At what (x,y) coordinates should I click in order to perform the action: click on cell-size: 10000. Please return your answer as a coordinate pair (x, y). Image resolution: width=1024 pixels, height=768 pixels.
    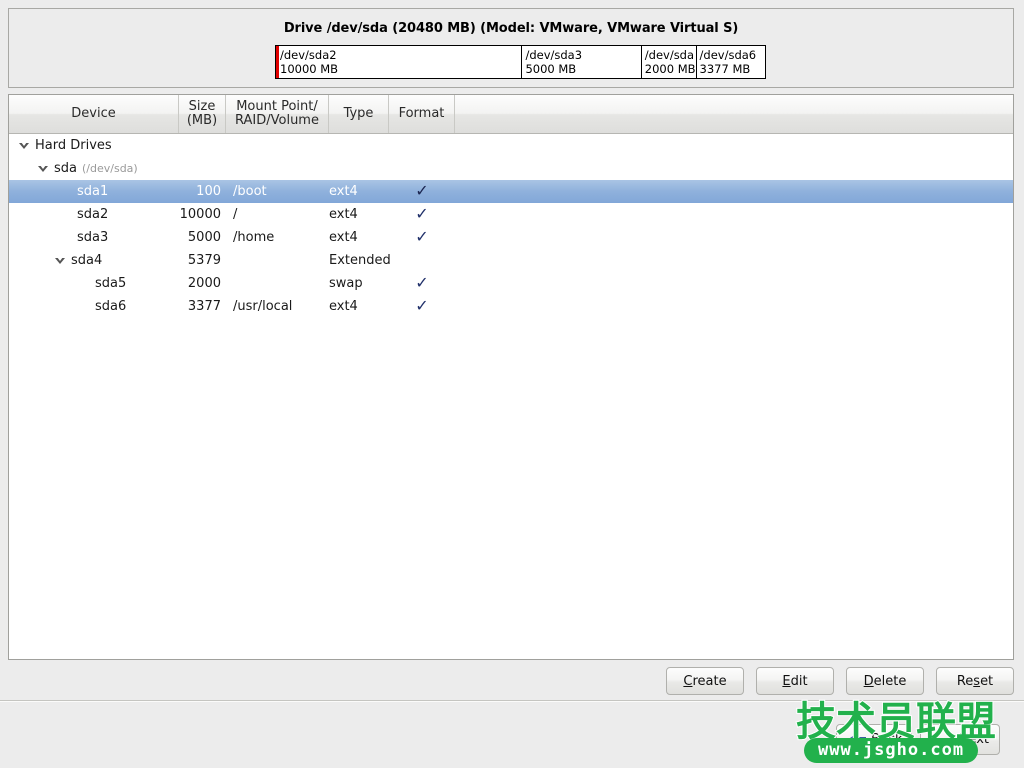
    Looking at the image, I should click on (200, 214).